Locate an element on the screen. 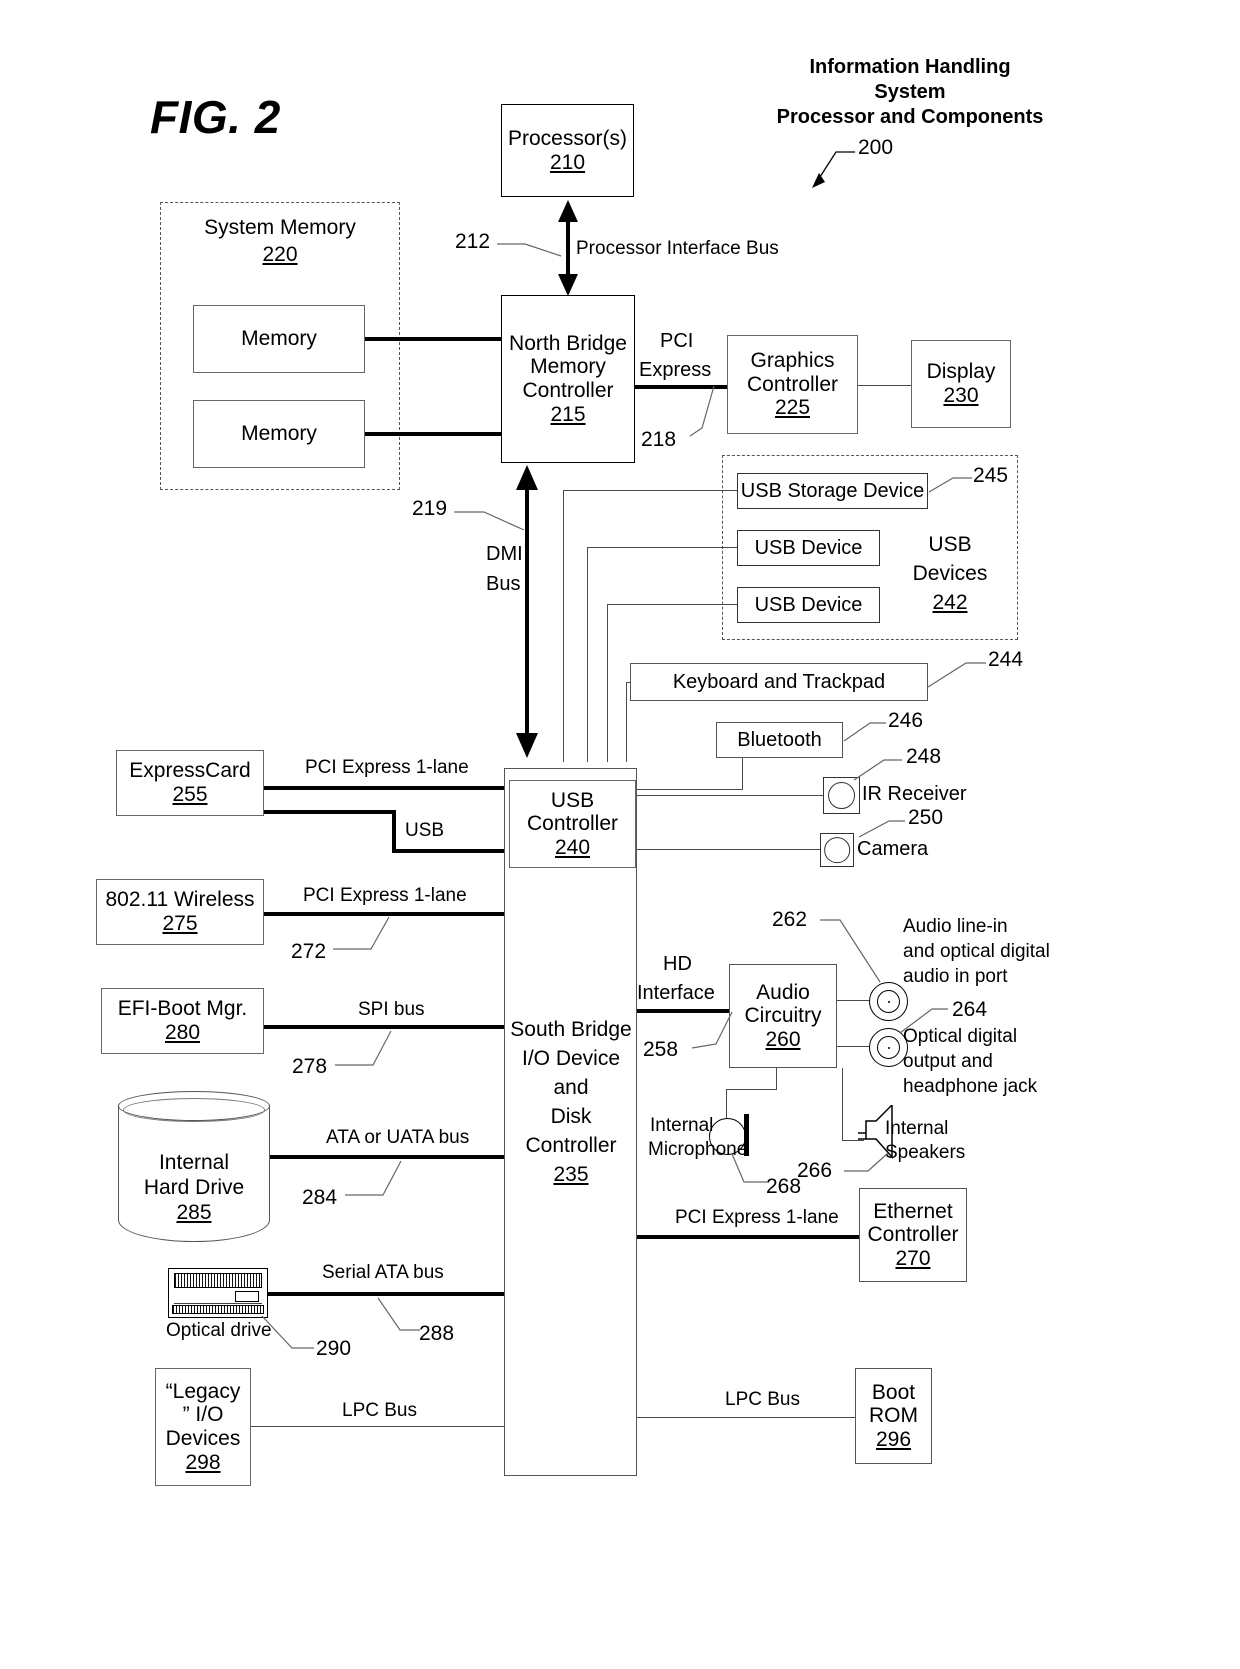 Image resolution: width=1240 pixels, height=1669 pixels. memory-block-1: Memory is located at coordinates (279, 339).